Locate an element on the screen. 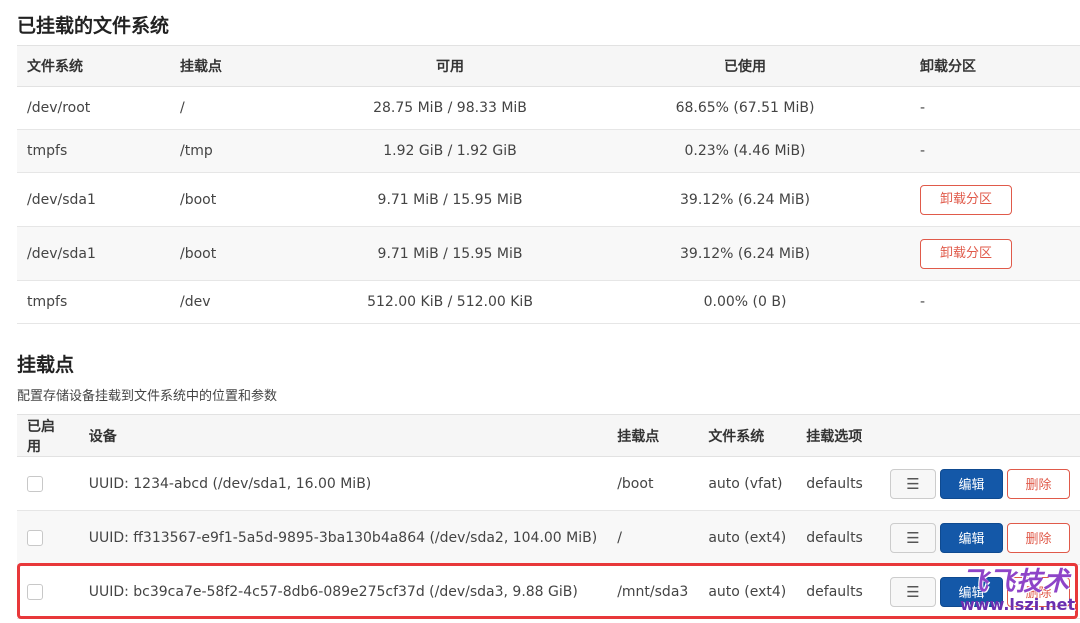  col-header-device: 设备 is located at coordinates (343, 435).